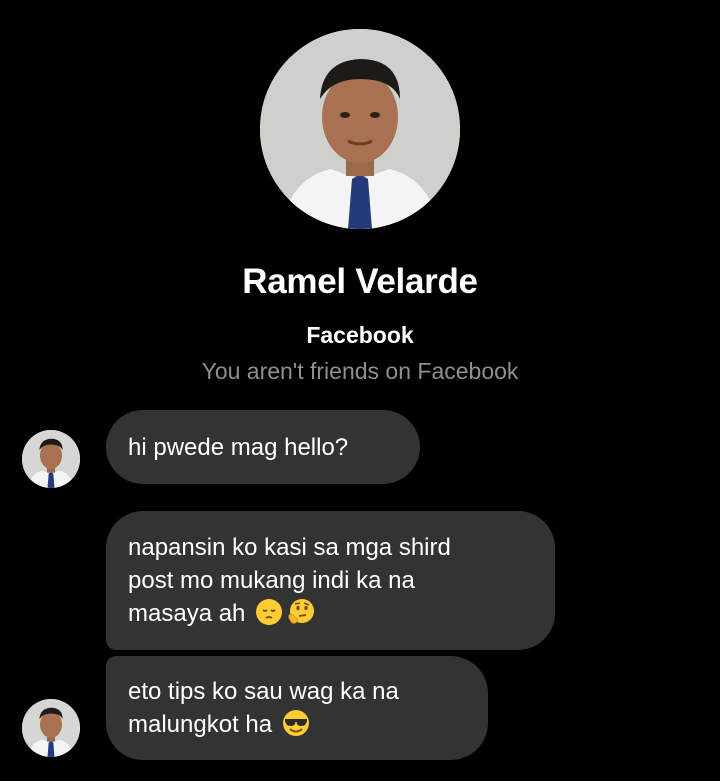 This screenshot has width=720, height=781. What do you see at coordinates (360, 371) in the screenshot?
I see `friendship-status-text: You aren't friends on Facebook` at bounding box center [360, 371].